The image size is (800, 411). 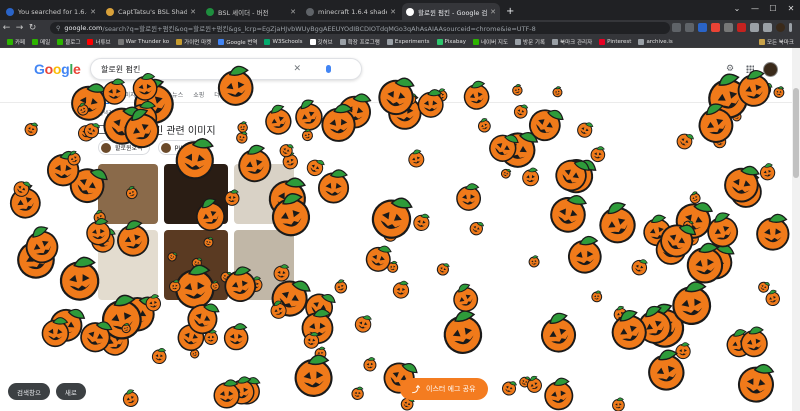 I want to click on bookmark-label: 블로그, so click(x=73, y=42).